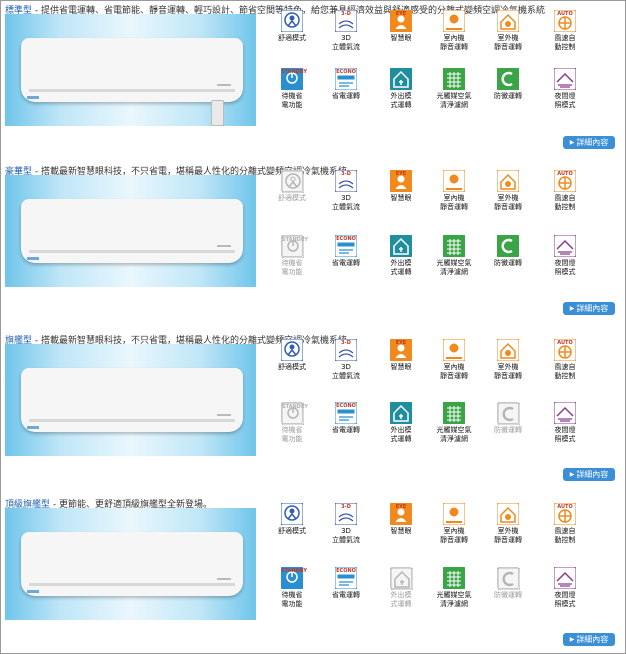 The width and height of the screenshot is (626, 654). Describe the element at coordinates (217, 113) in the screenshot. I see `remote-control` at that location.